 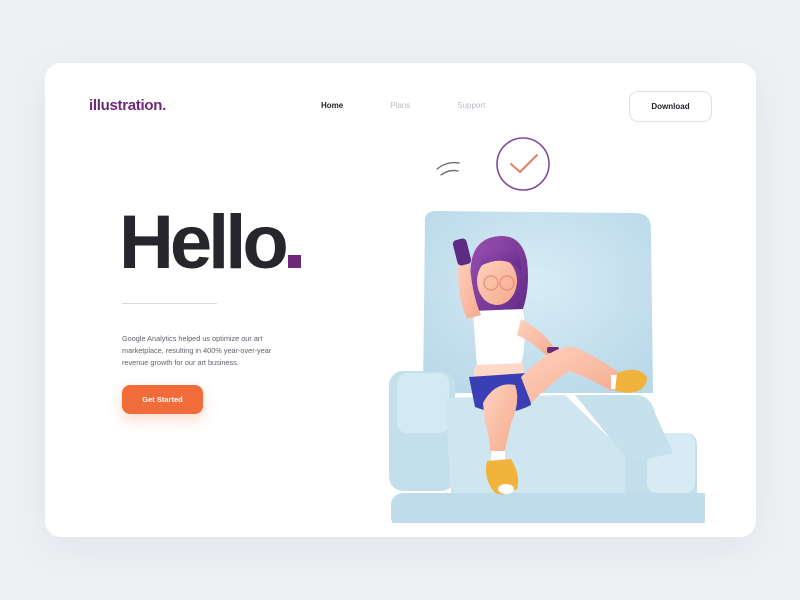 I want to click on main-nav: Home Plans Support, so click(x=403, y=105).